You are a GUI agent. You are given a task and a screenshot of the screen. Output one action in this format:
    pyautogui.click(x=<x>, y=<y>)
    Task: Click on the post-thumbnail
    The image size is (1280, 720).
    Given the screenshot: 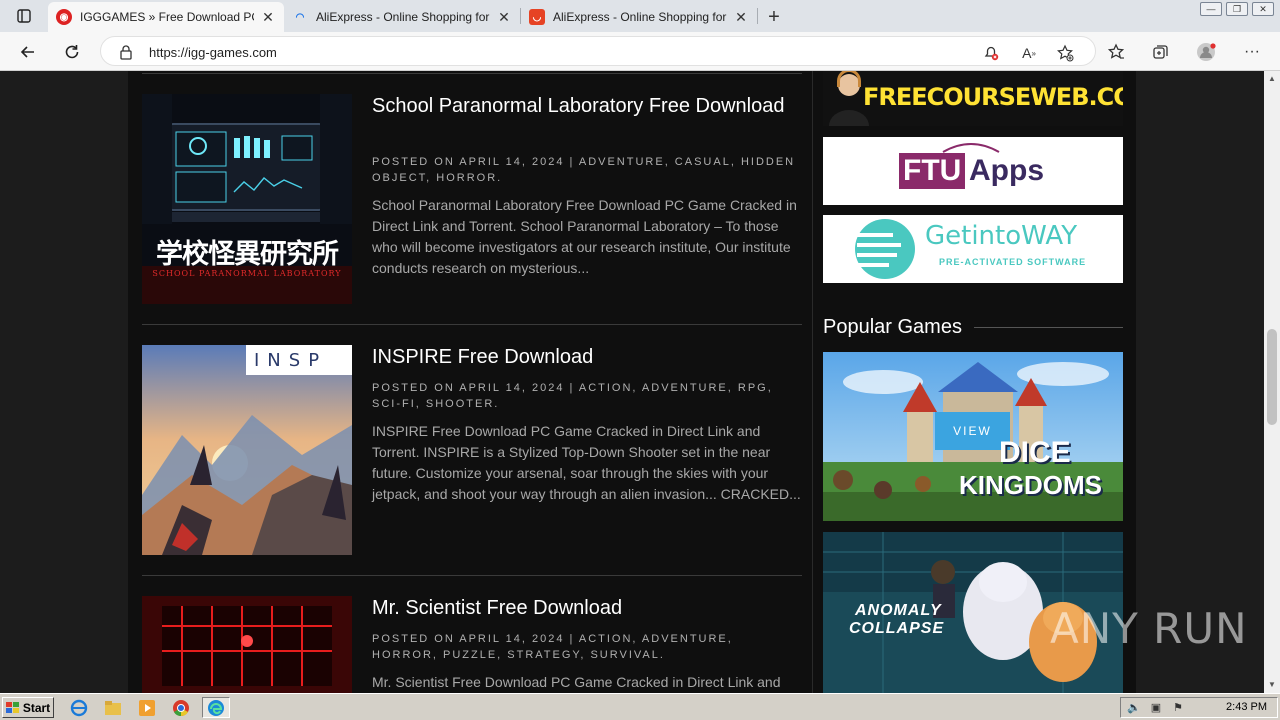 What is the action you would take?
    pyautogui.click(x=247, y=644)
    